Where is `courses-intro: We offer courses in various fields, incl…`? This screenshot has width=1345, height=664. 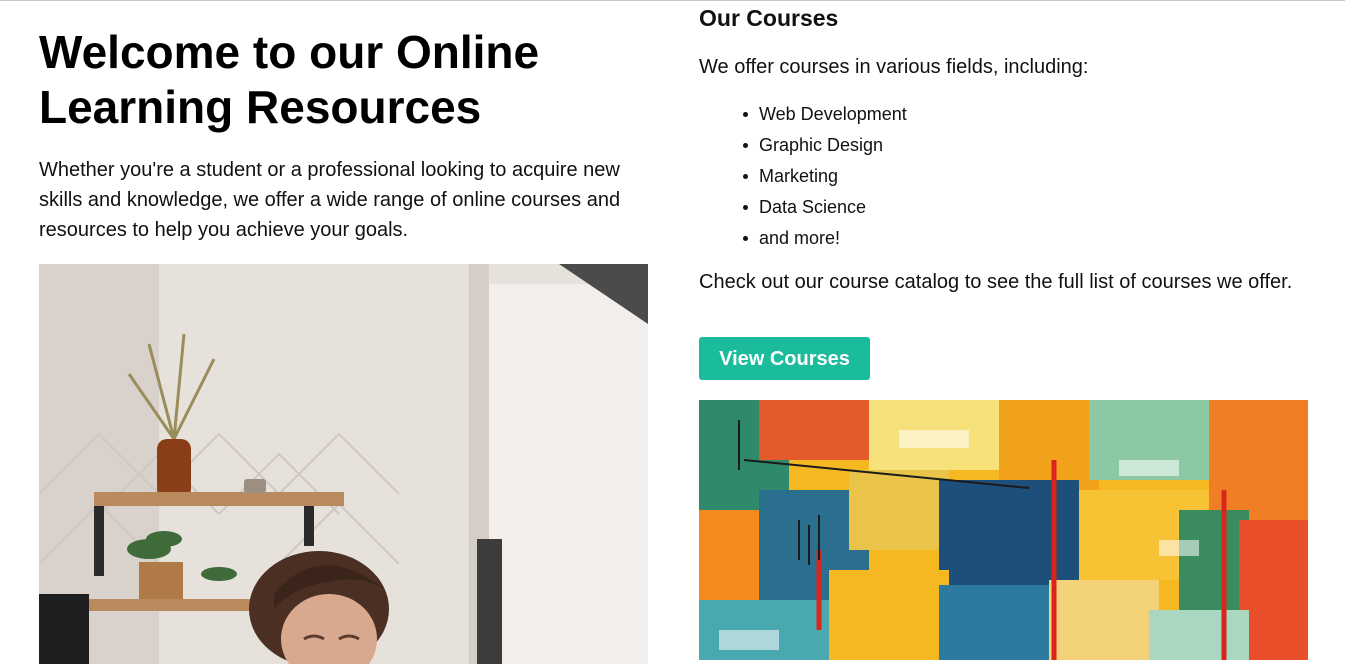 courses-intro: We offer courses in various fields, incl… is located at coordinates (894, 67).